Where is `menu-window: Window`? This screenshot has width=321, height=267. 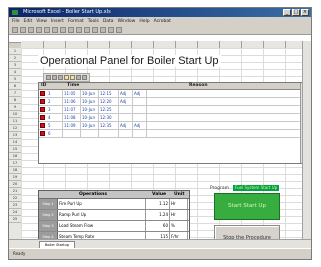
menu-window: Window is located at coordinates (127, 21).